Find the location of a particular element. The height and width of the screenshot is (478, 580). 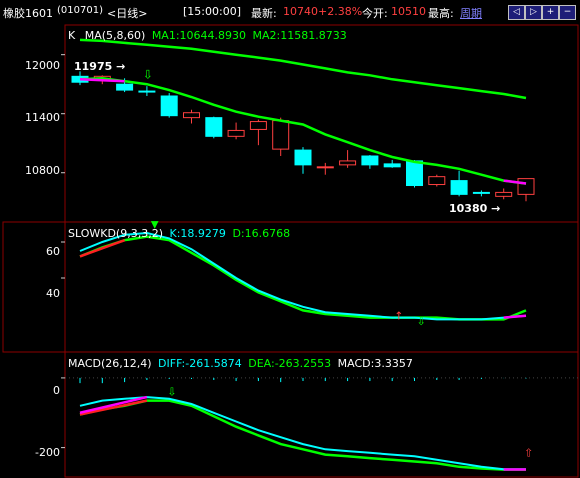

ma2-value: MA2:11581.8733 is located at coordinates (299, 35).